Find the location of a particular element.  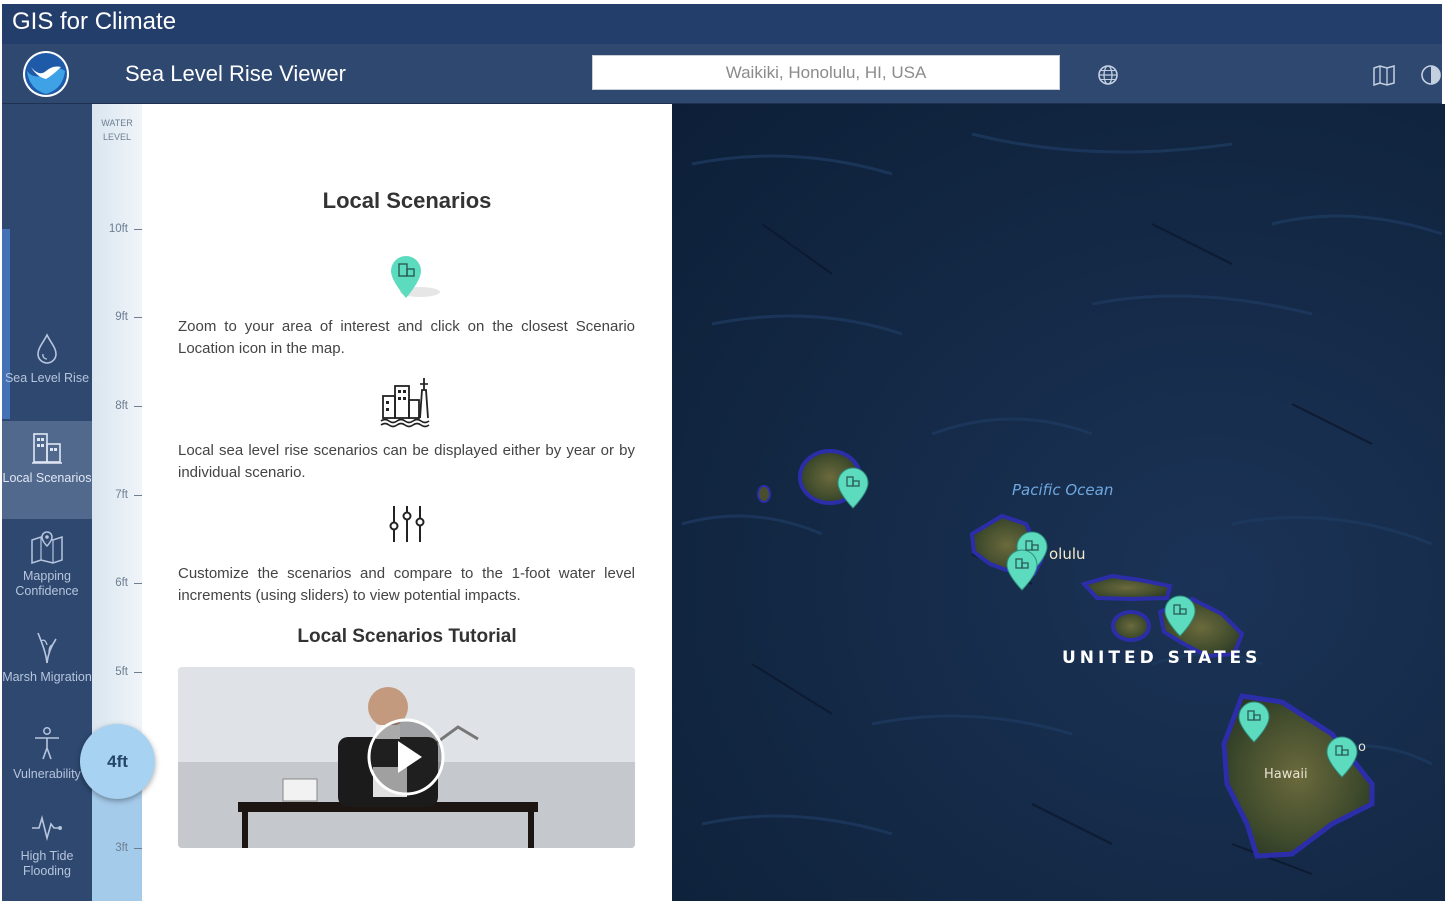

basemap-icon is located at coordinates (1384, 75).